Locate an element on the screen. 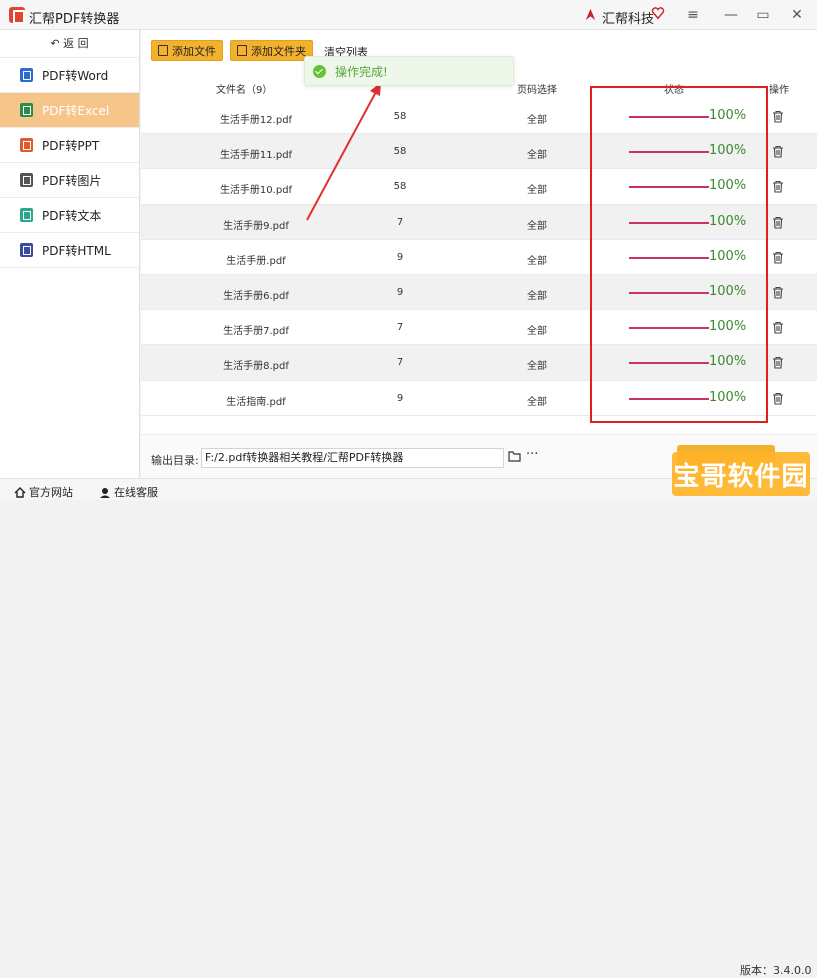 The width and height of the screenshot is (817, 978). sidebar-item-pdf-to-text: PDF转文本 is located at coordinates (69, 215).